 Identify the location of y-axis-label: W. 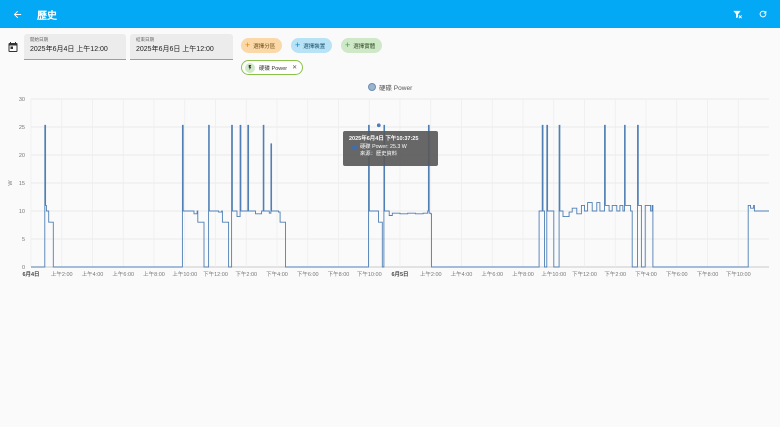
(11, 183).